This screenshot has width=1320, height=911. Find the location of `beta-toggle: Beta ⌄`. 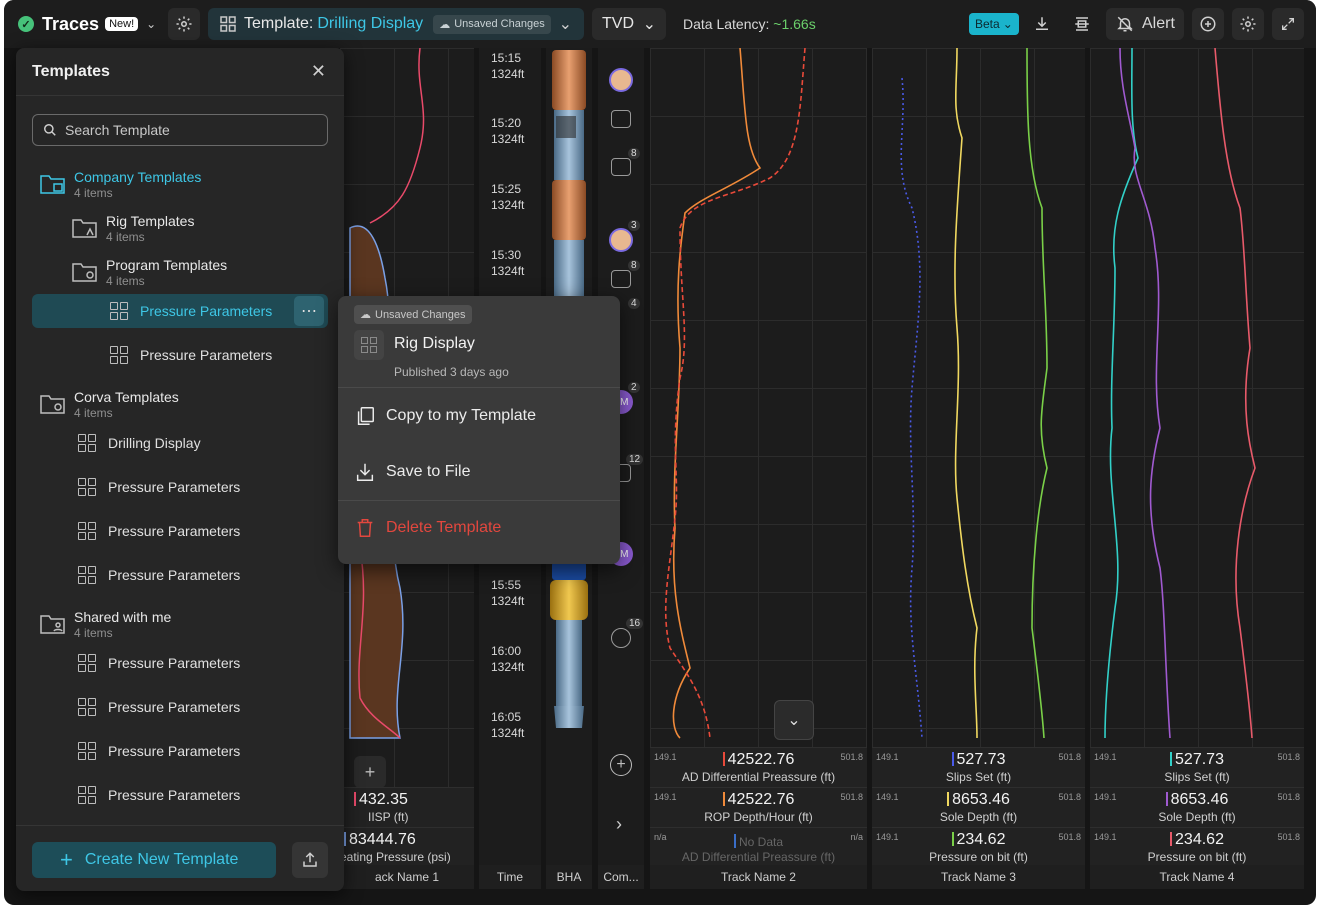

beta-toggle: Beta ⌄ is located at coordinates (994, 24).